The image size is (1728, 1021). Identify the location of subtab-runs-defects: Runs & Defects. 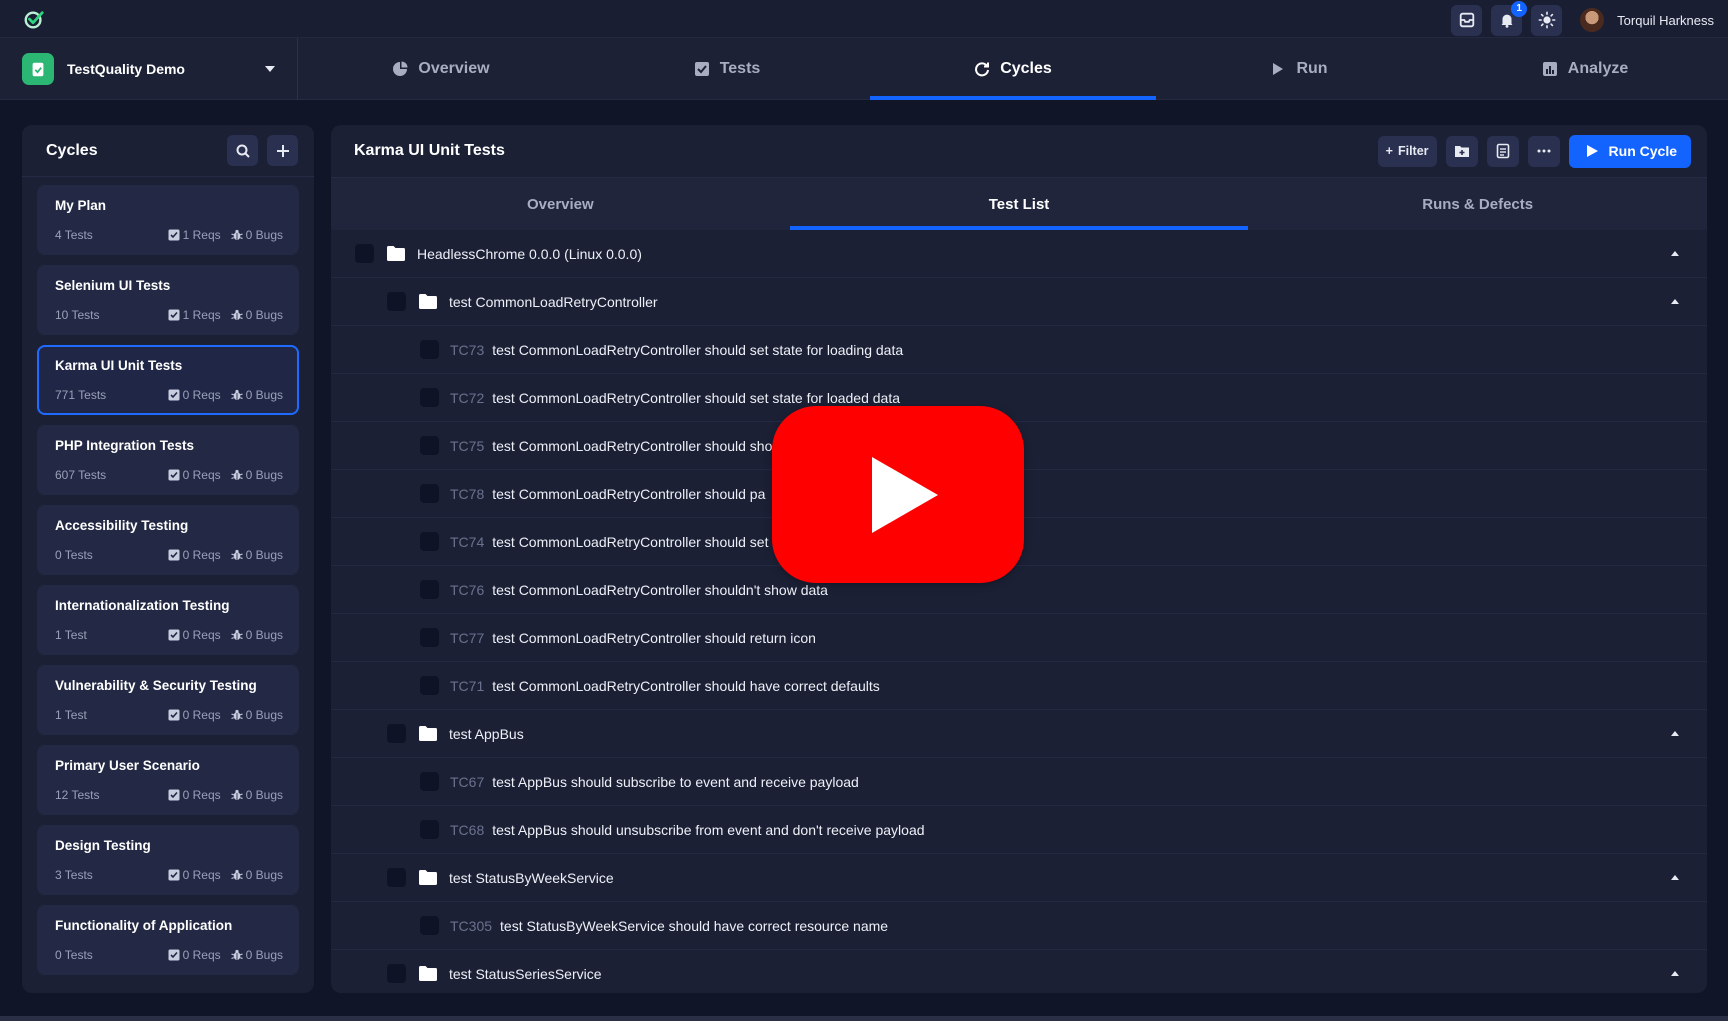
(1477, 204).